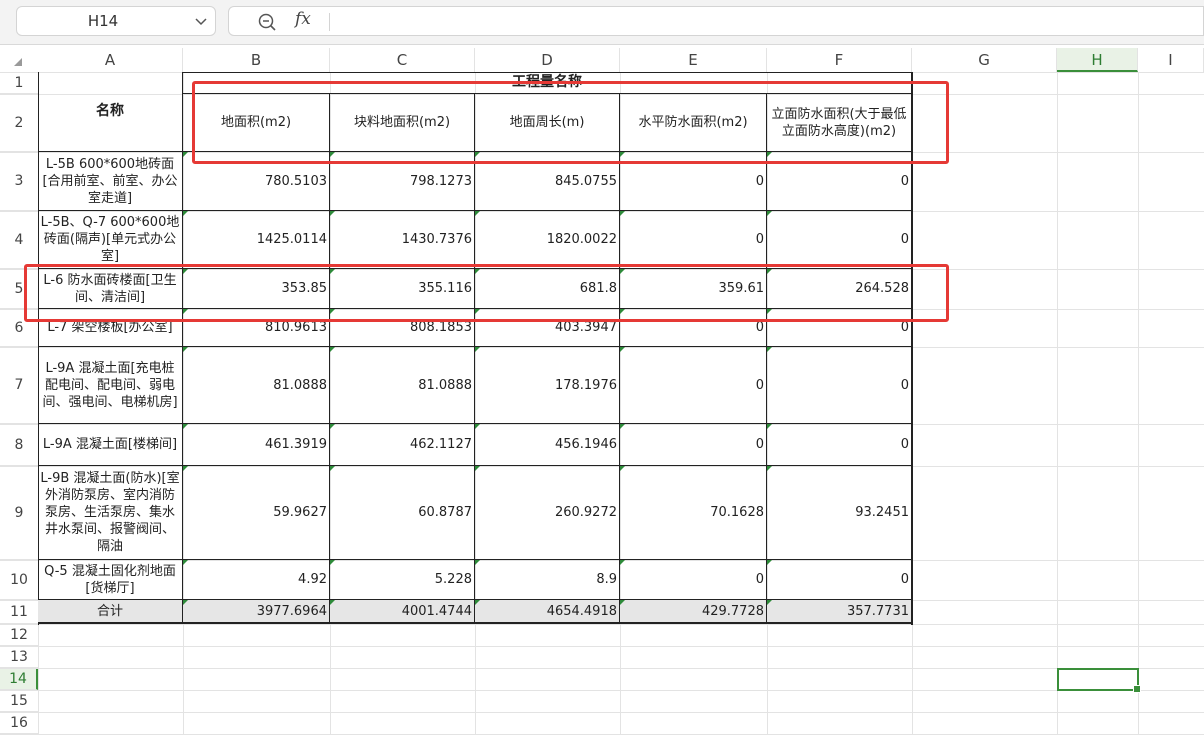 The width and height of the screenshot is (1204, 735). I want to click on column-title: 块料地面积(m2), so click(402, 123).